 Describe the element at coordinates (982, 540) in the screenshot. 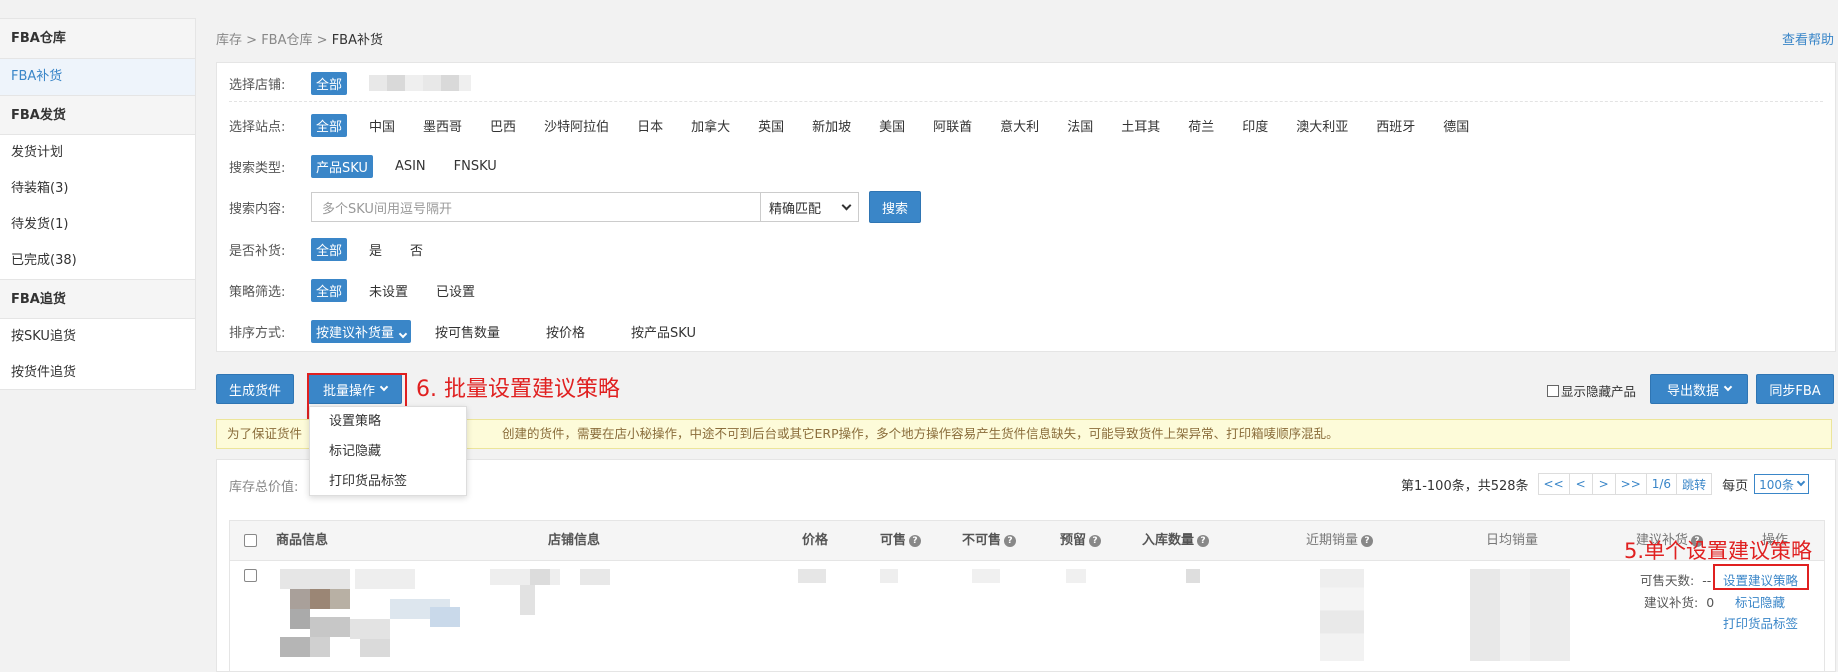

I see `col-unsellable-label: 不可售` at that location.